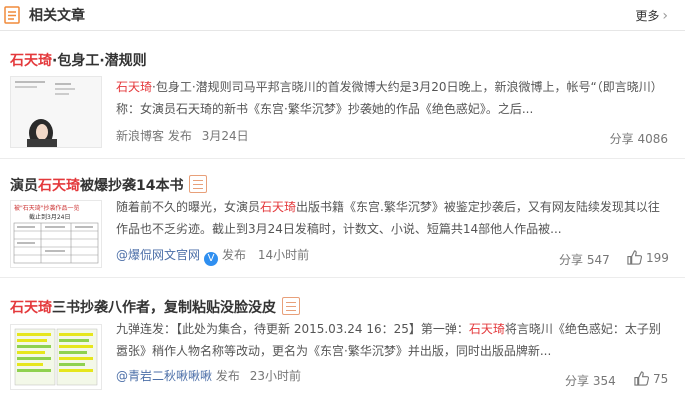 The image size is (685, 406). Describe the element at coordinates (275, 376) in the screenshot. I see `publish-time: 23小时前` at that location.